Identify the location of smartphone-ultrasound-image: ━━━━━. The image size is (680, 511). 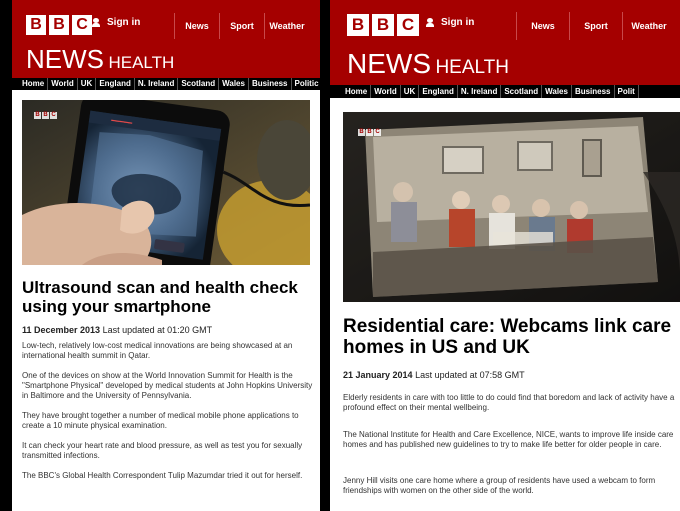
(166, 182).